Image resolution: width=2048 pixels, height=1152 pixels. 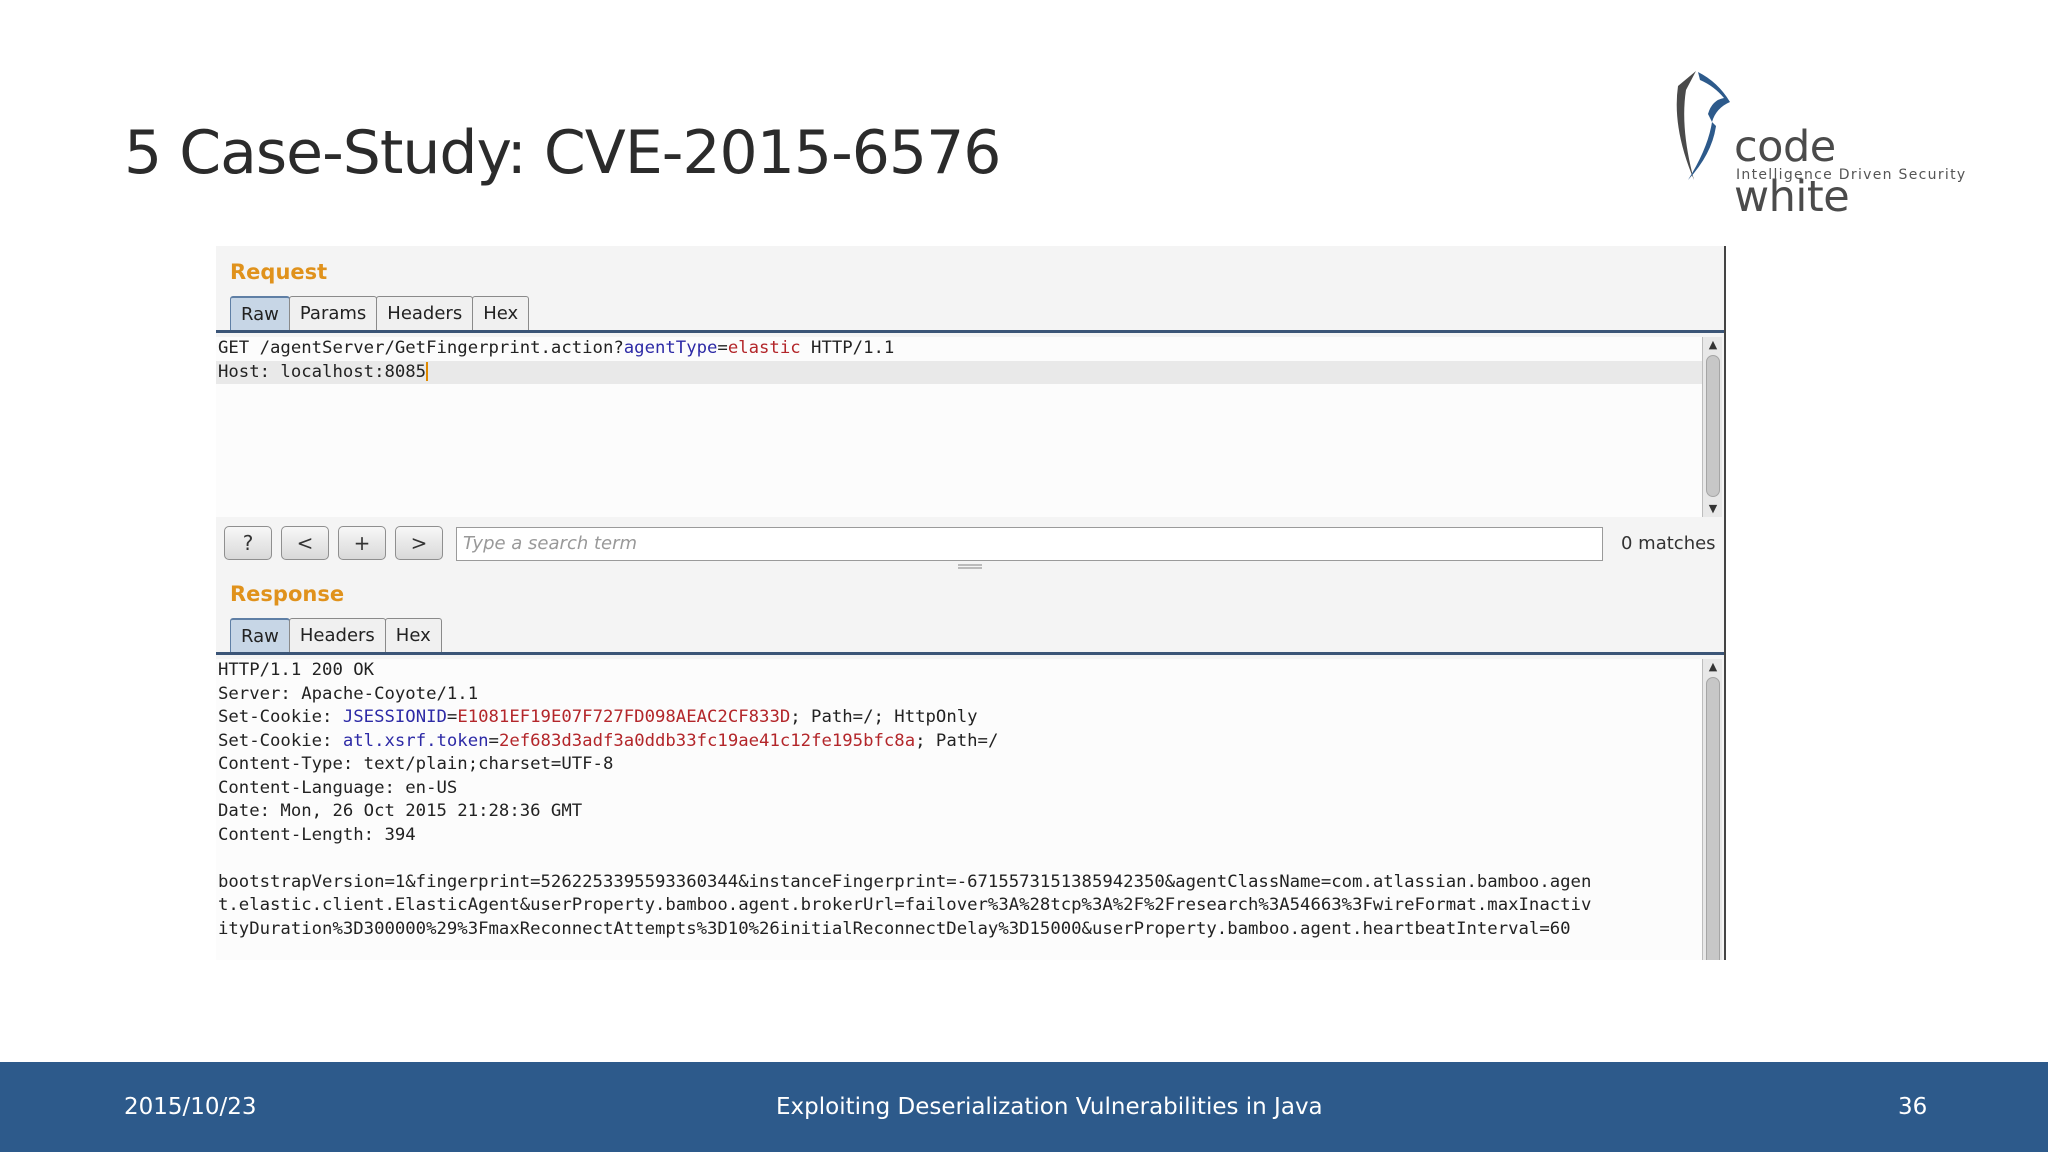 What do you see at coordinates (248, 543) in the screenshot?
I see `help-button: ?` at bounding box center [248, 543].